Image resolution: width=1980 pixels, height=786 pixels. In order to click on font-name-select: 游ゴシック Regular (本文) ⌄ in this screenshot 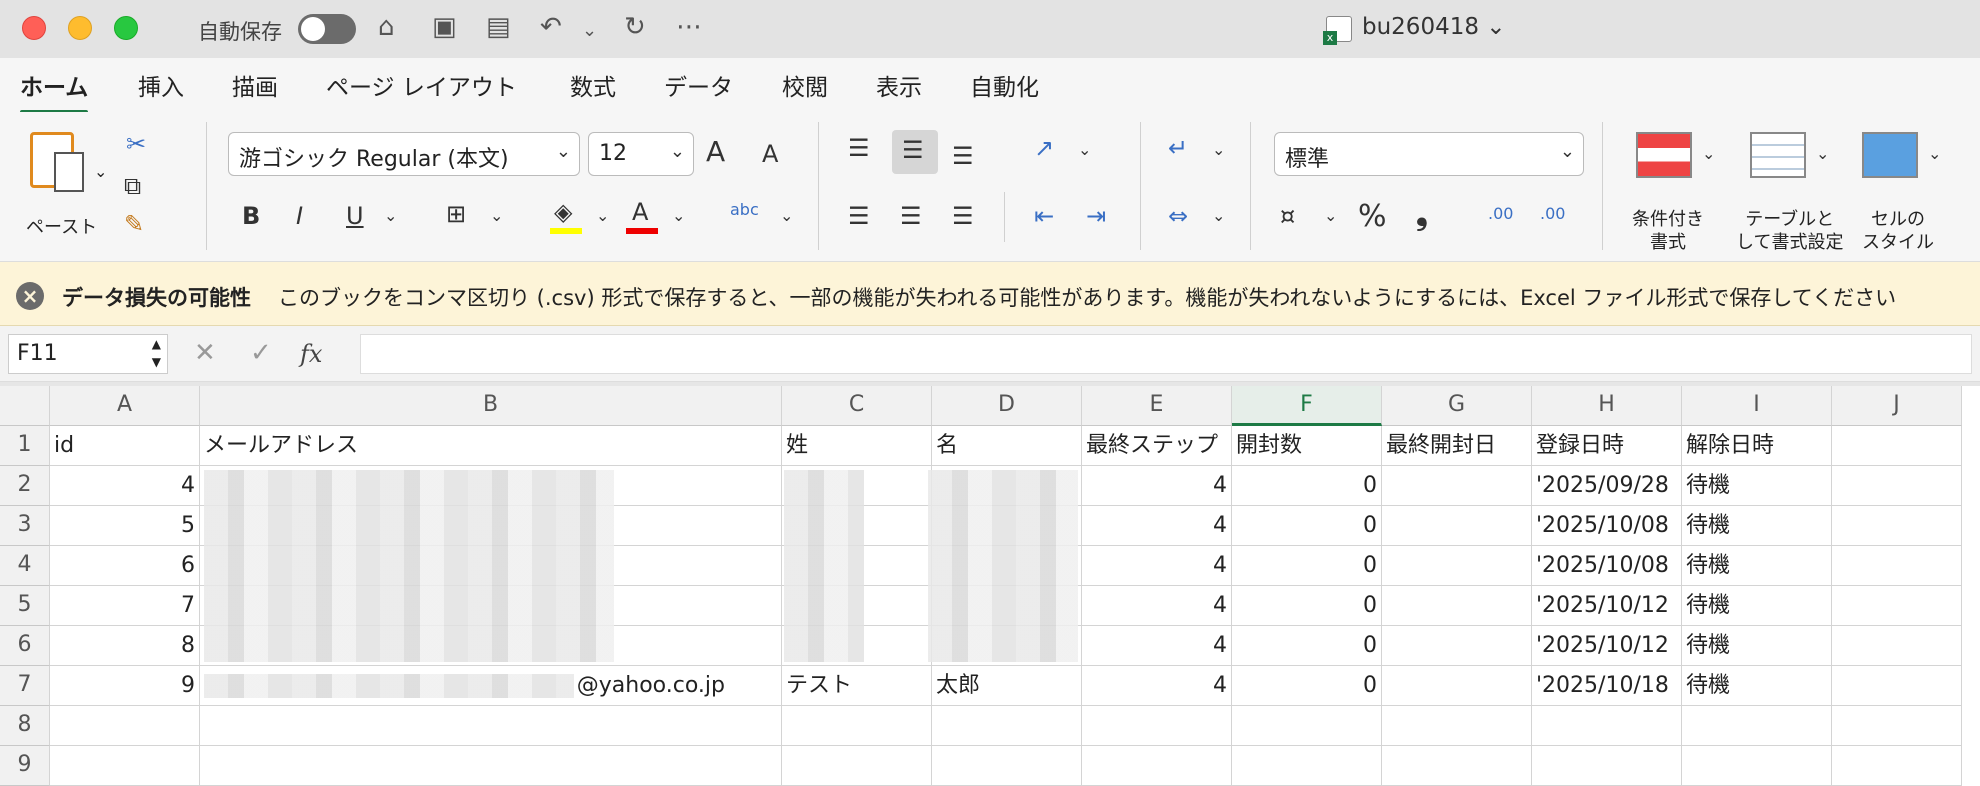, I will do `click(404, 154)`.